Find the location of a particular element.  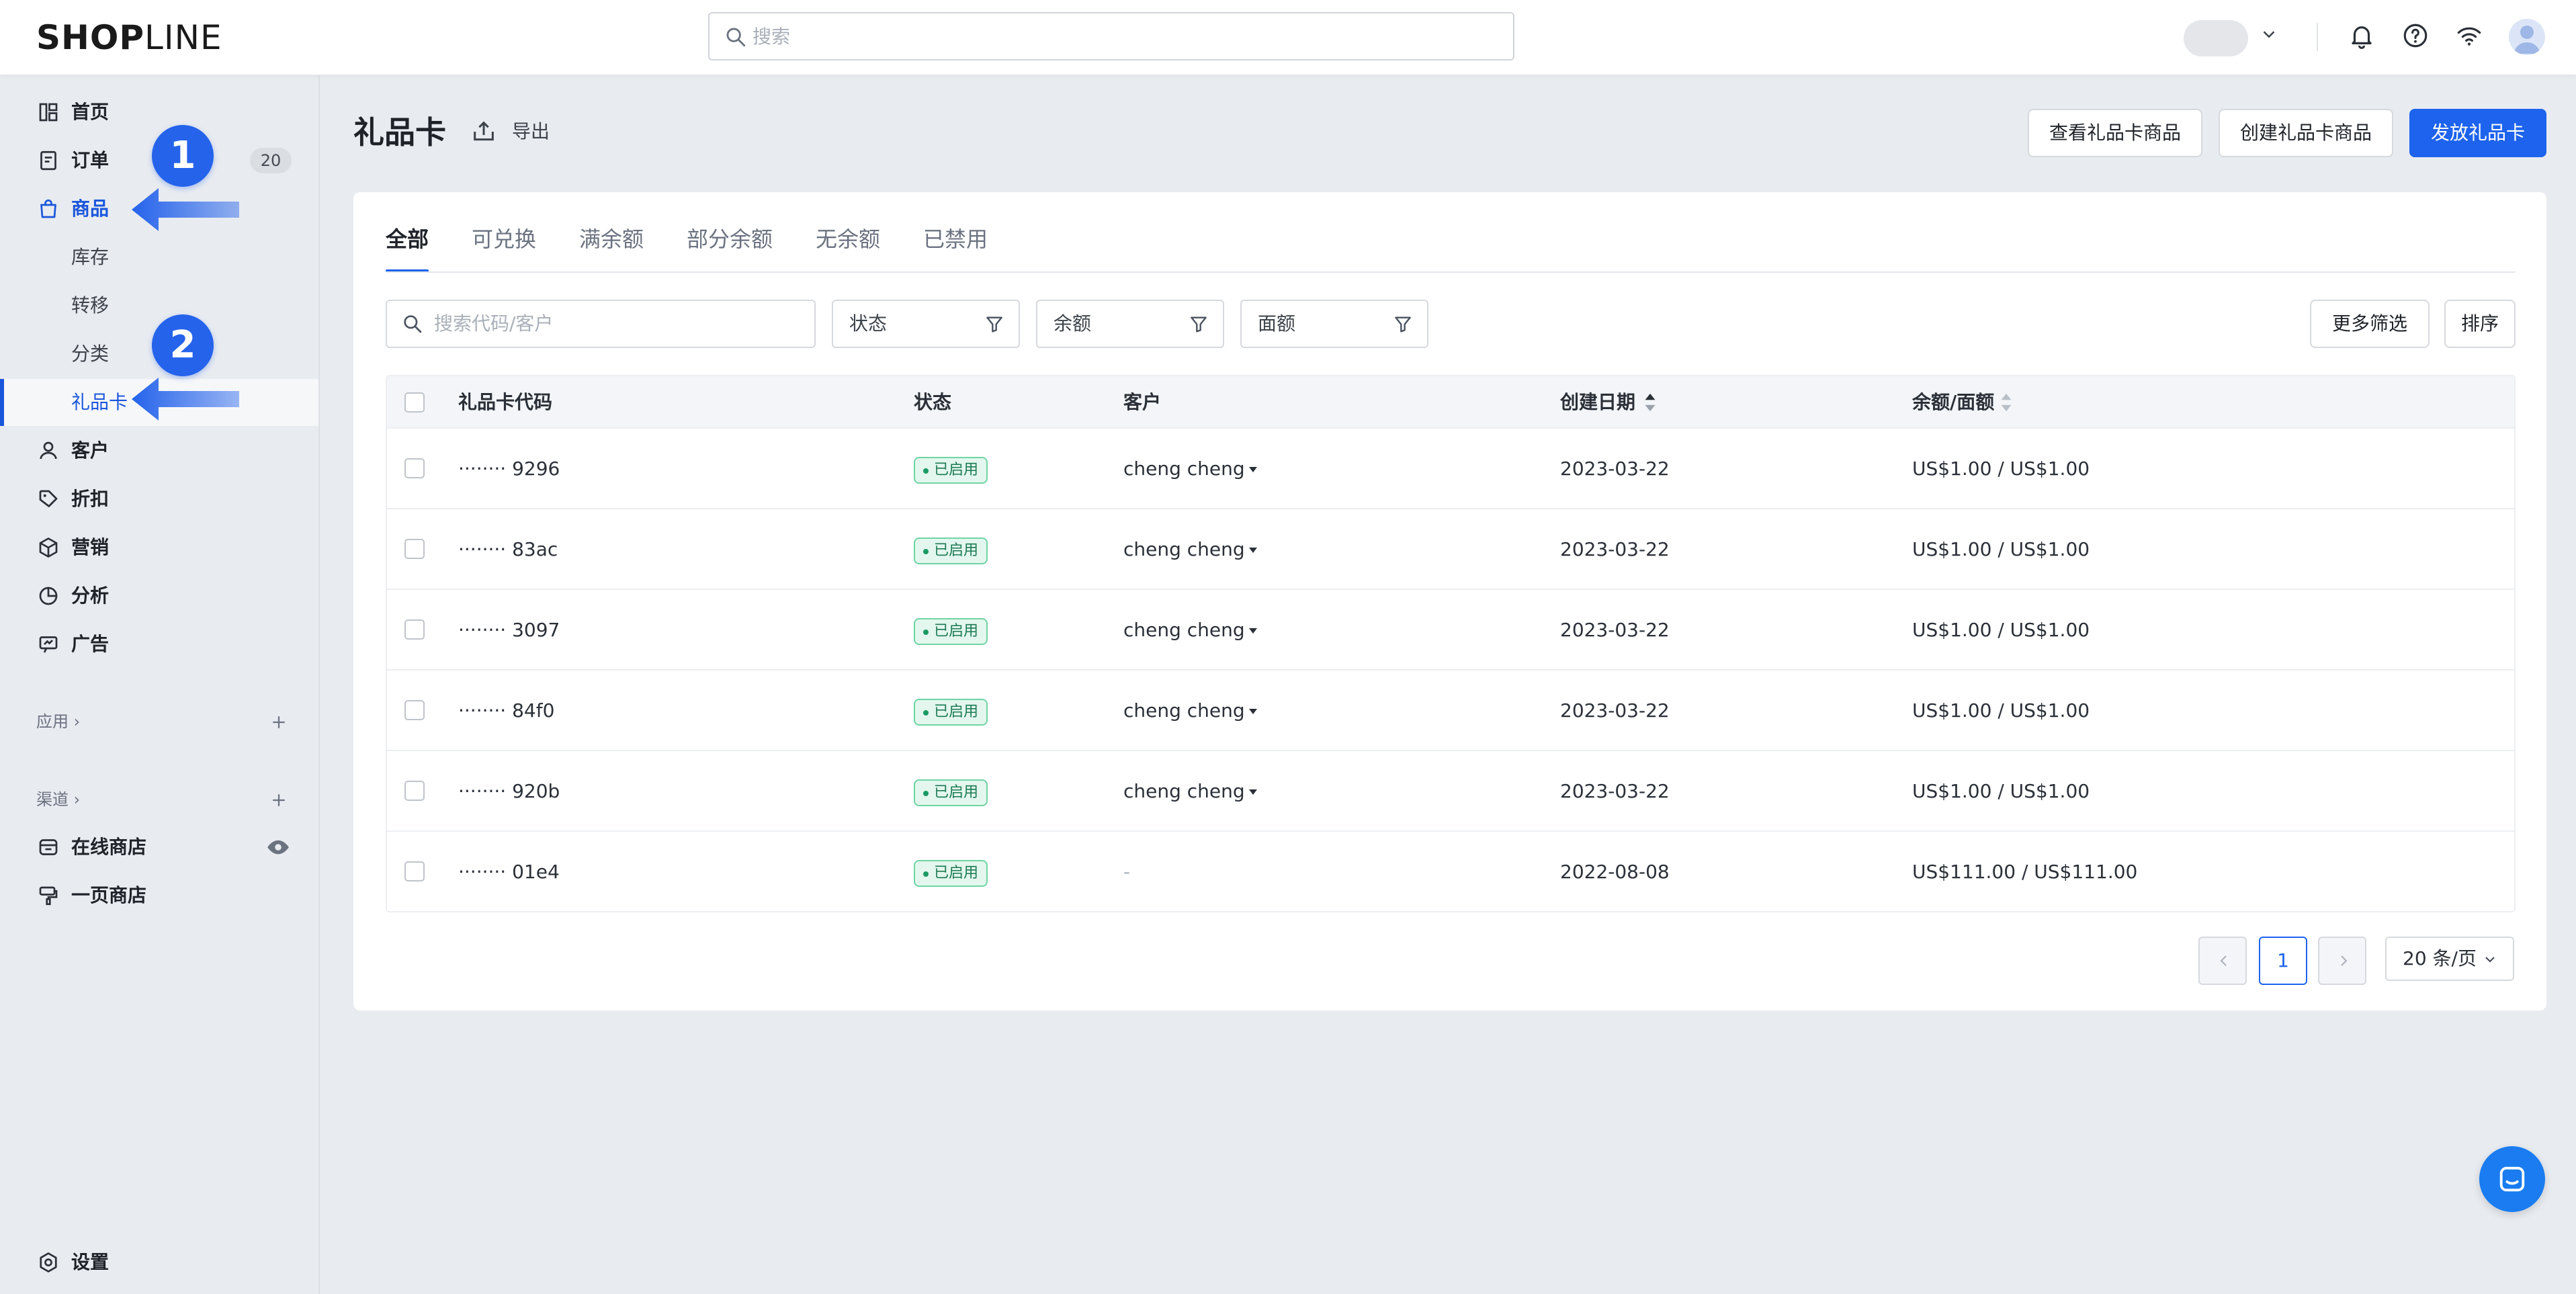

sidebar-item-label: 客户 is located at coordinates (90, 450).